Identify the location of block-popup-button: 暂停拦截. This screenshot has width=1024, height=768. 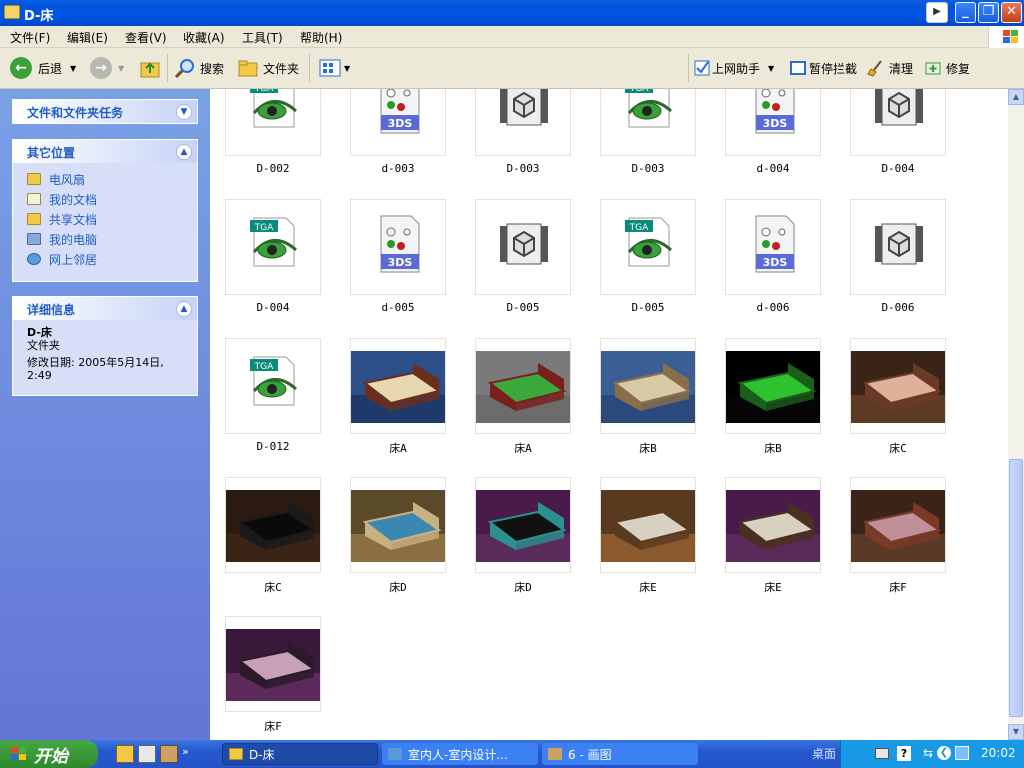
(823, 68).